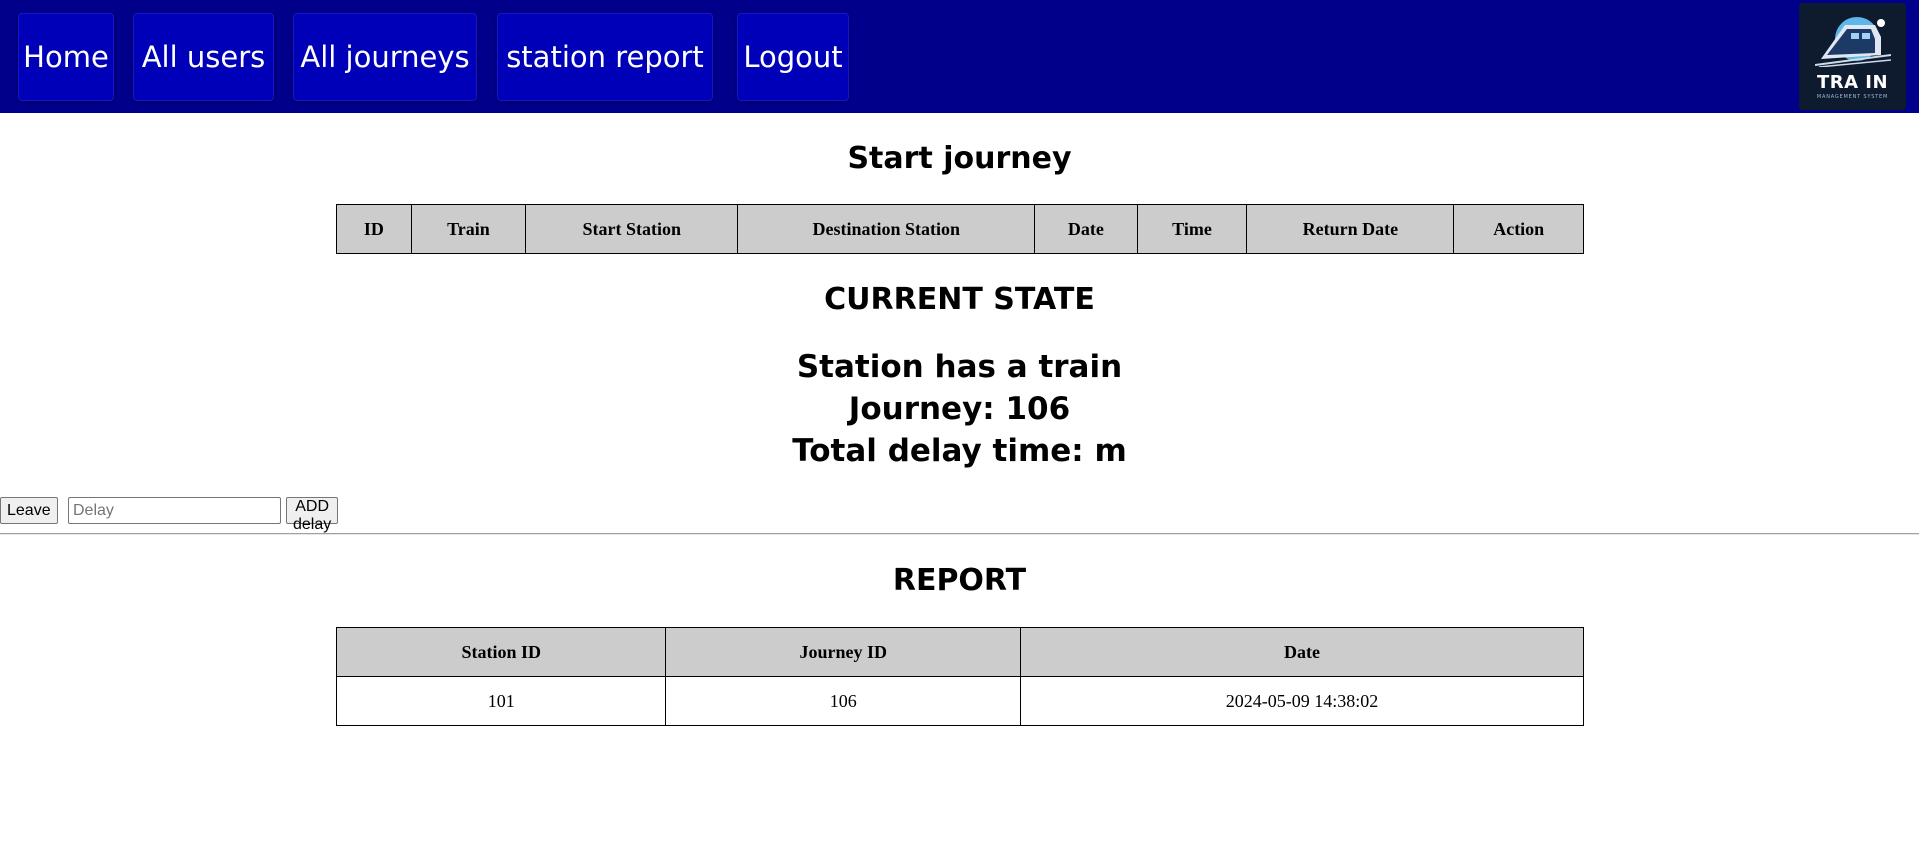 Image resolution: width=1919 pixels, height=854 pixels. Describe the element at coordinates (385, 57) in the screenshot. I see `nav-all-journeys-button: All journeys` at that location.